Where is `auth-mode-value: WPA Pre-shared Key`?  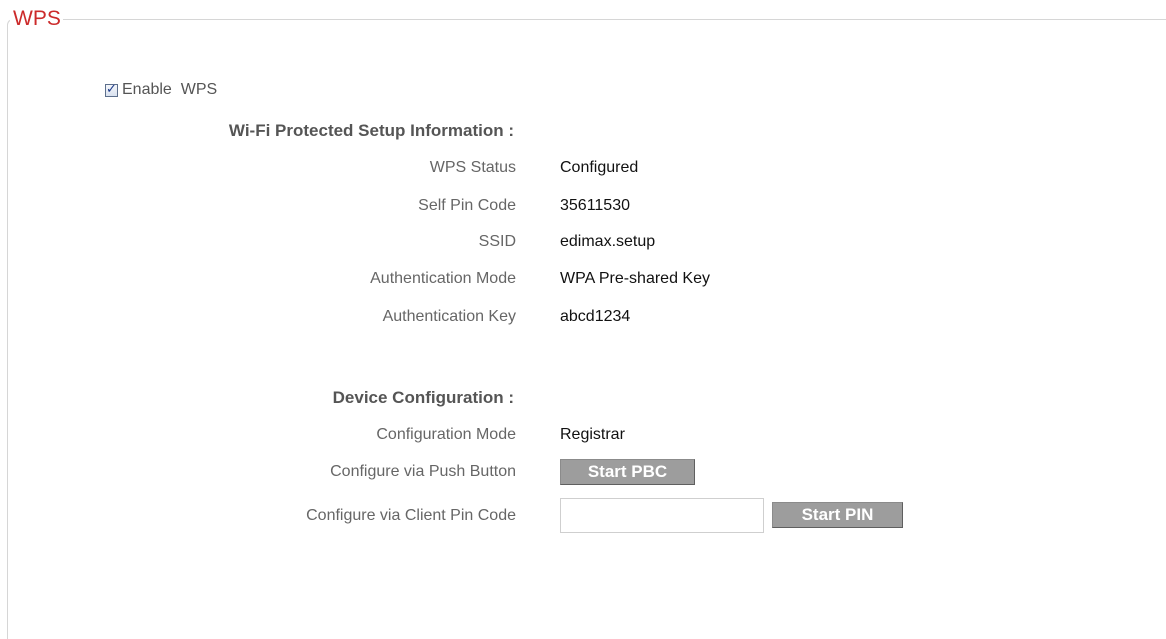 auth-mode-value: WPA Pre-shared Key is located at coordinates (635, 278).